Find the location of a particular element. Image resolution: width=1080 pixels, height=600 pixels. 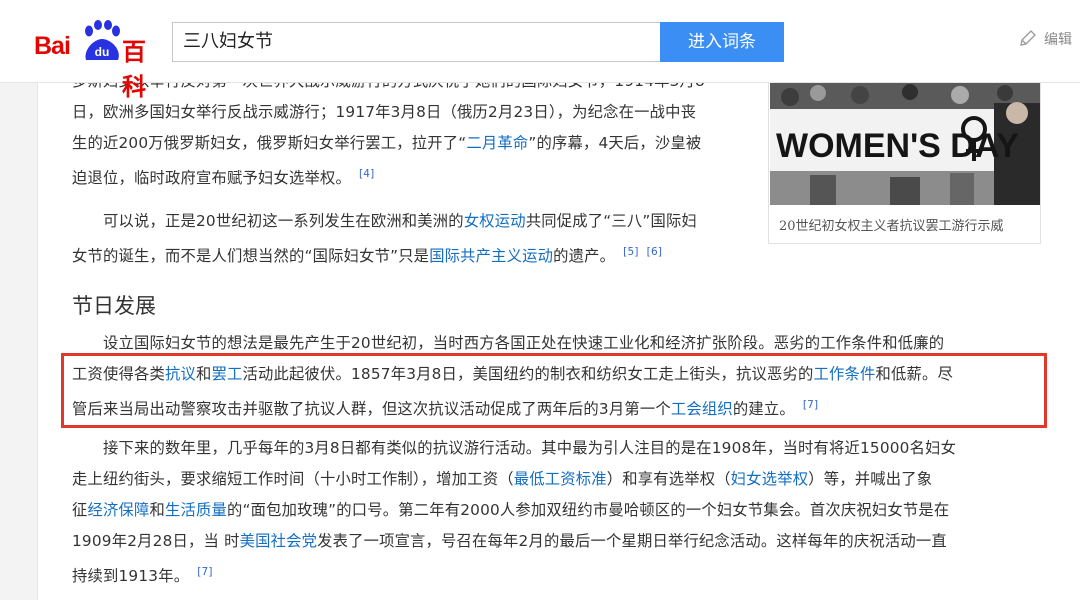

search-box is located at coordinates (416, 42).